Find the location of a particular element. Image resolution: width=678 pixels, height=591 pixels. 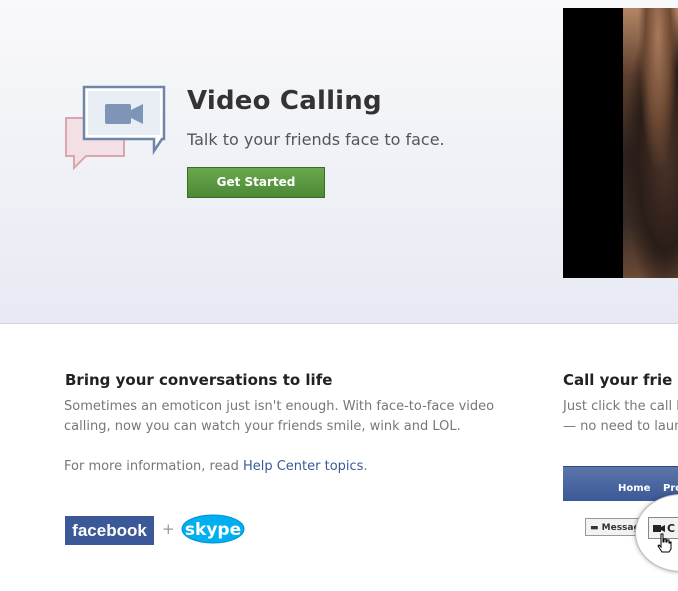

facebook-logo: facebook is located at coordinates (109, 530).